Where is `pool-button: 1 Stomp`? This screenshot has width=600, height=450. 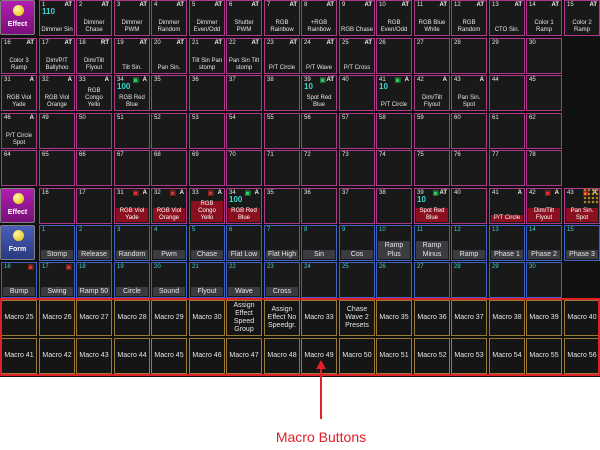 pool-button: 1 Stomp is located at coordinates (57, 243).